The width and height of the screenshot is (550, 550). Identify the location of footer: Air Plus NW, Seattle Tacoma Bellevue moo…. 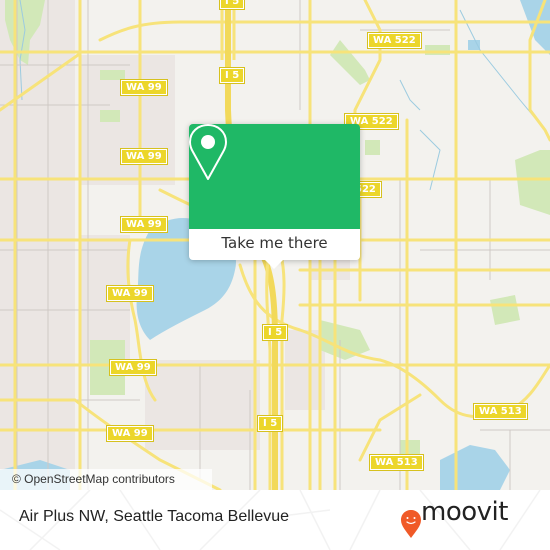
(275, 520).